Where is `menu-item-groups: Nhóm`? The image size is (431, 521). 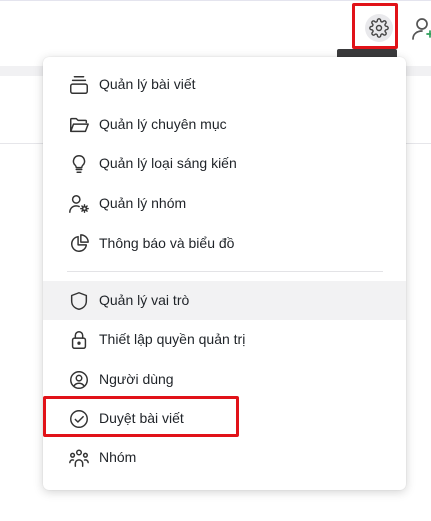 menu-item-groups: Nhóm is located at coordinates (224, 457).